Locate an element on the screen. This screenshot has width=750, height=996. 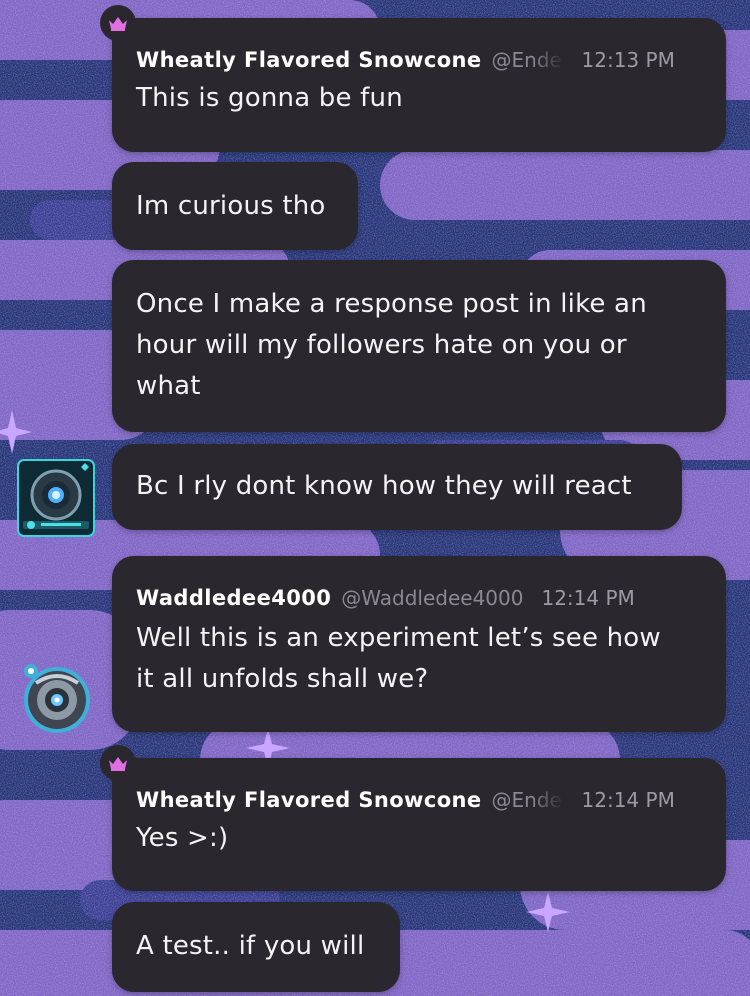
message-line: it all unfolds shall we? is located at coordinates (282, 679).